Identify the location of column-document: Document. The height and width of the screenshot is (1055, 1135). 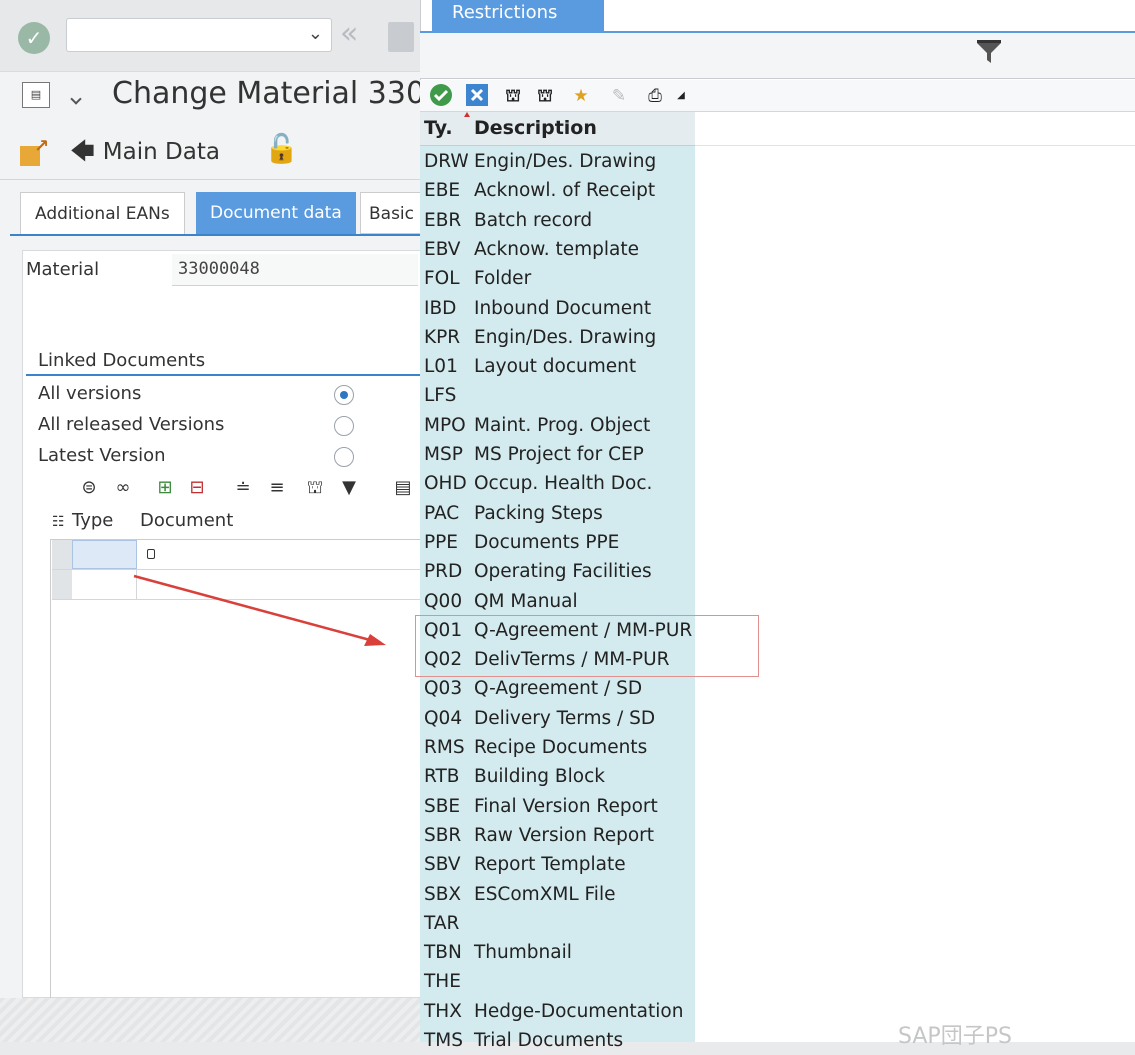
(186, 520).